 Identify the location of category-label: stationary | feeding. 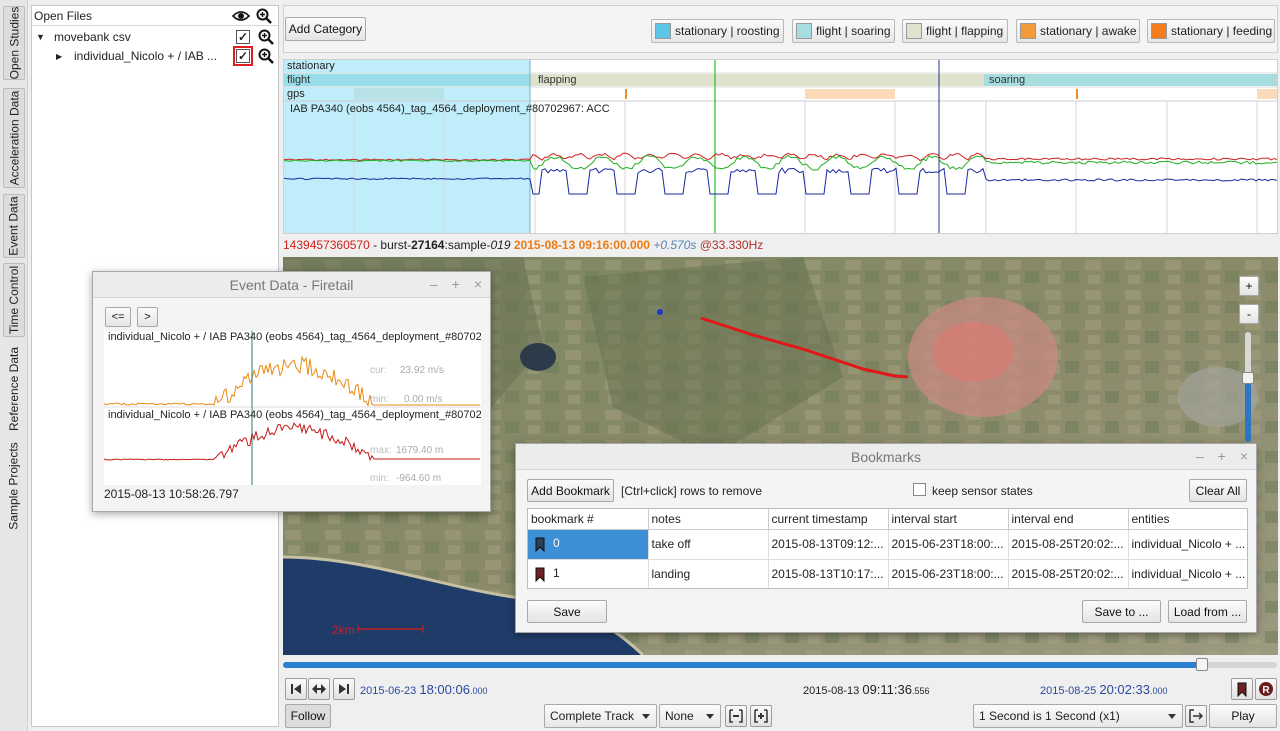
(1222, 31).